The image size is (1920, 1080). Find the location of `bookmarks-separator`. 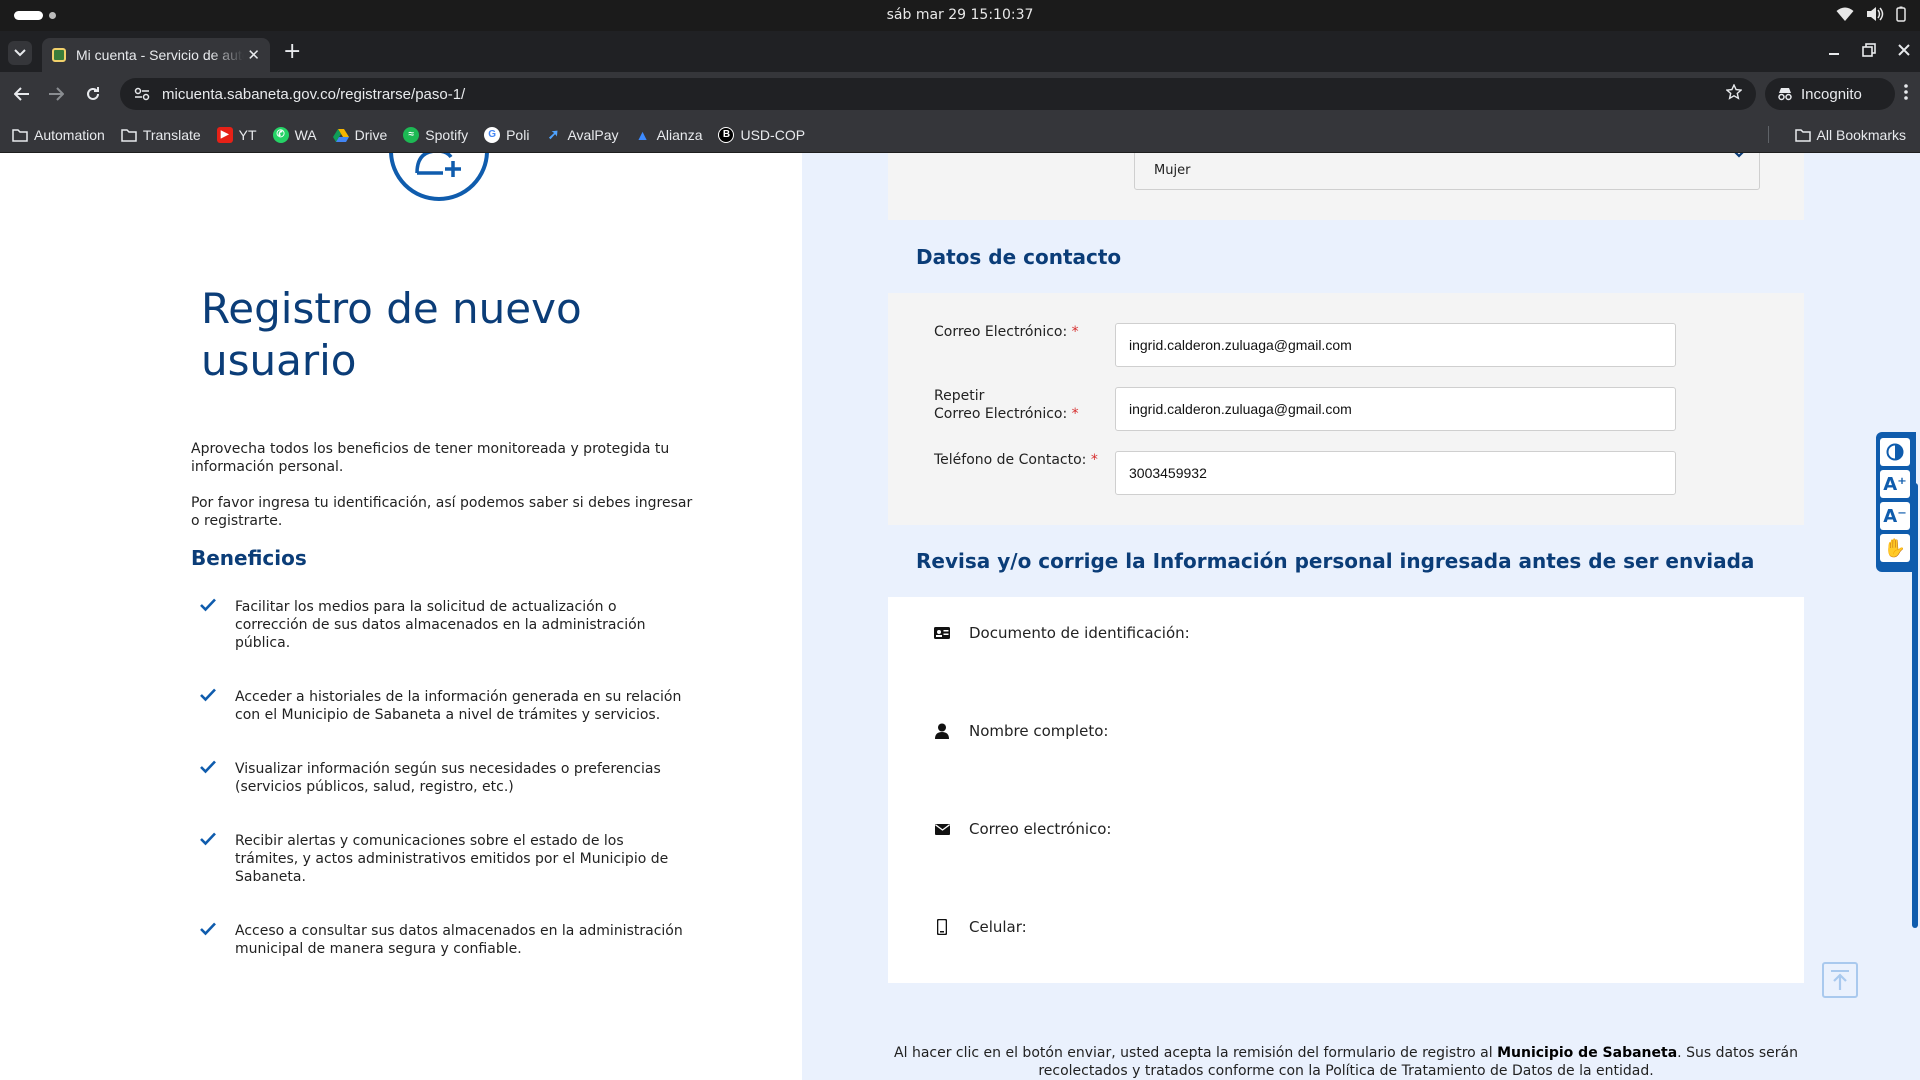

bookmarks-separator is located at coordinates (1768, 134).